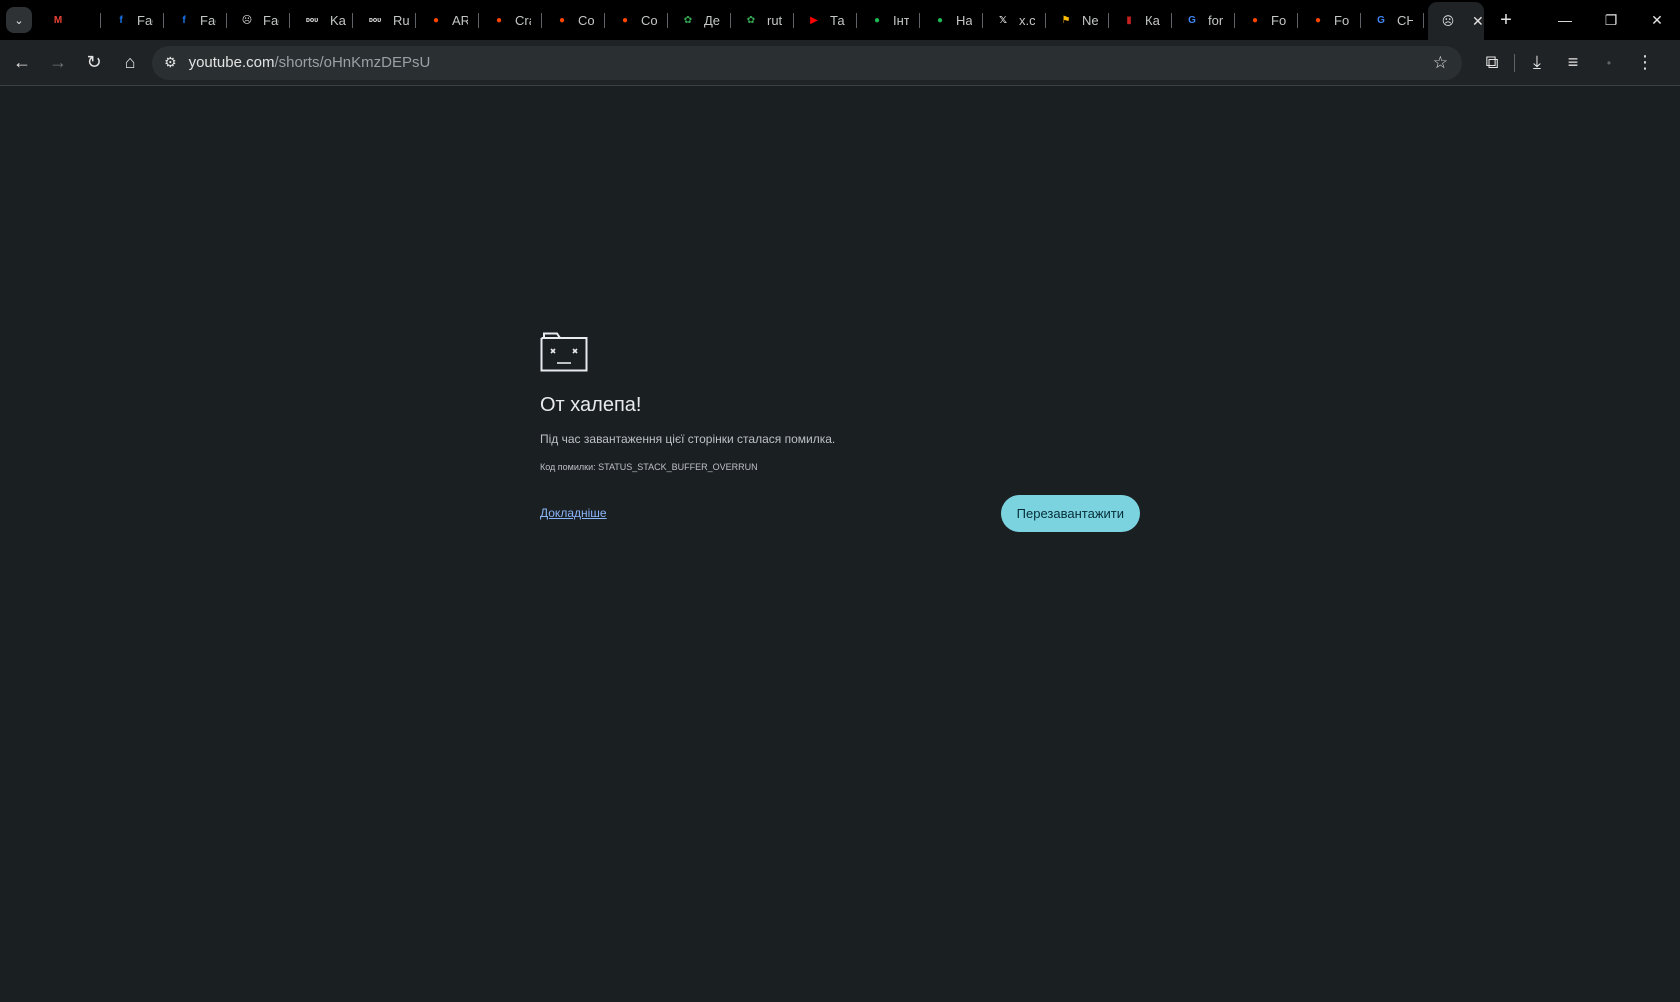 This screenshot has width=1680, height=1002. I want to click on downloads-button: ⤓, so click(1537, 63).